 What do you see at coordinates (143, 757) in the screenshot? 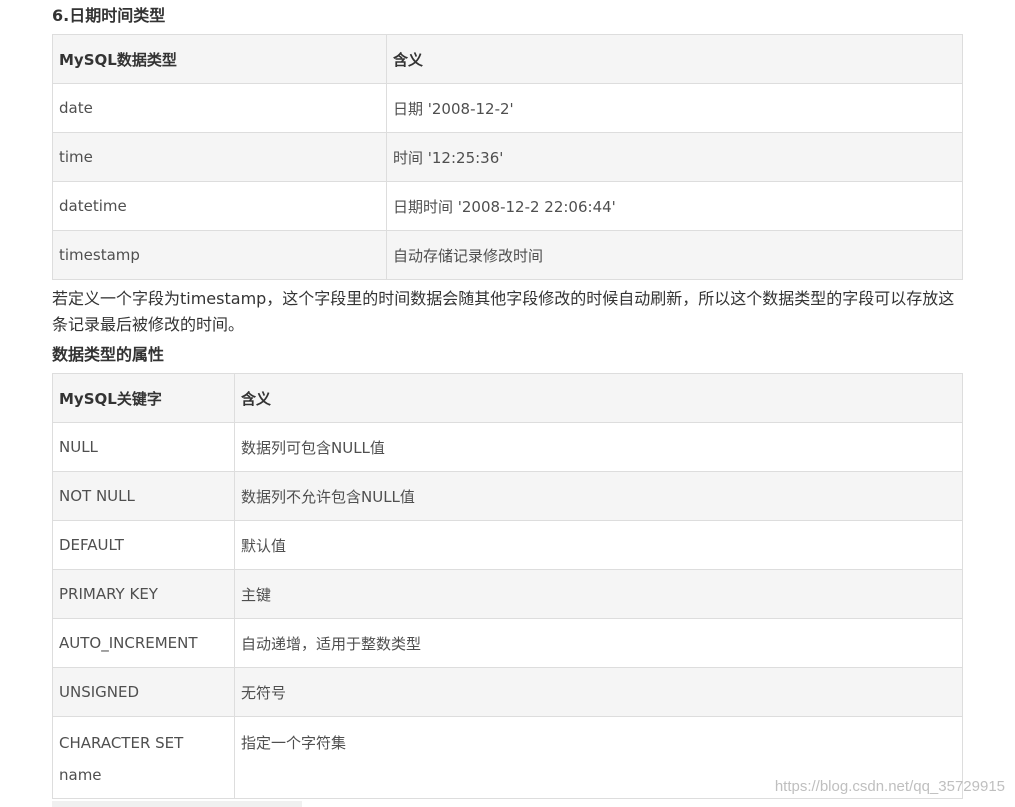
I see `table-cell: CHARACTER SET name` at bounding box center [143, 757].